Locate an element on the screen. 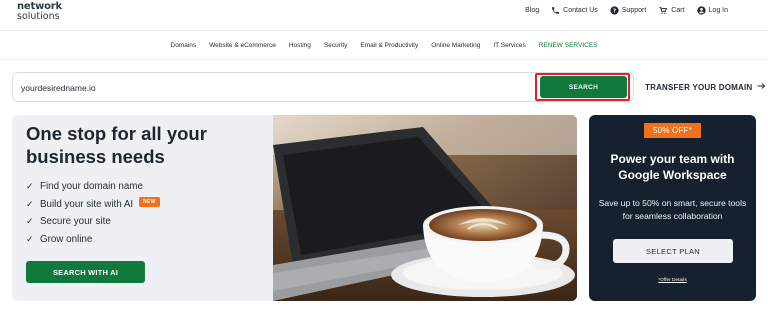 This screenshot has height=309, width=768. feature-item: ✓ Secure your site is located at coordinates (93, 222).